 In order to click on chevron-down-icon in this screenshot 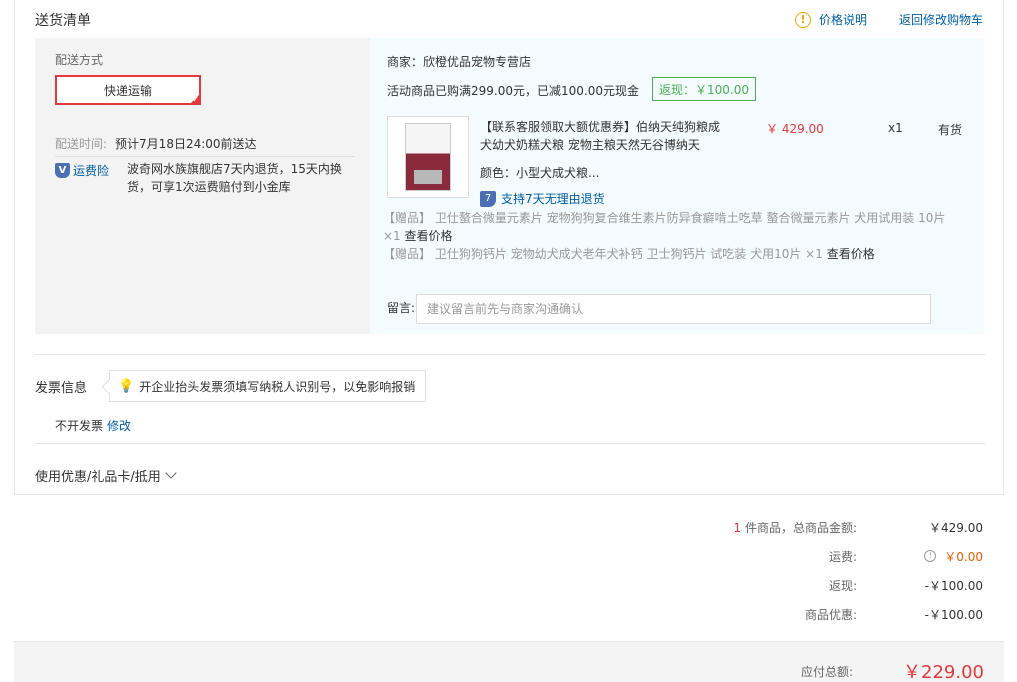, I will do `click(171, 473)`.